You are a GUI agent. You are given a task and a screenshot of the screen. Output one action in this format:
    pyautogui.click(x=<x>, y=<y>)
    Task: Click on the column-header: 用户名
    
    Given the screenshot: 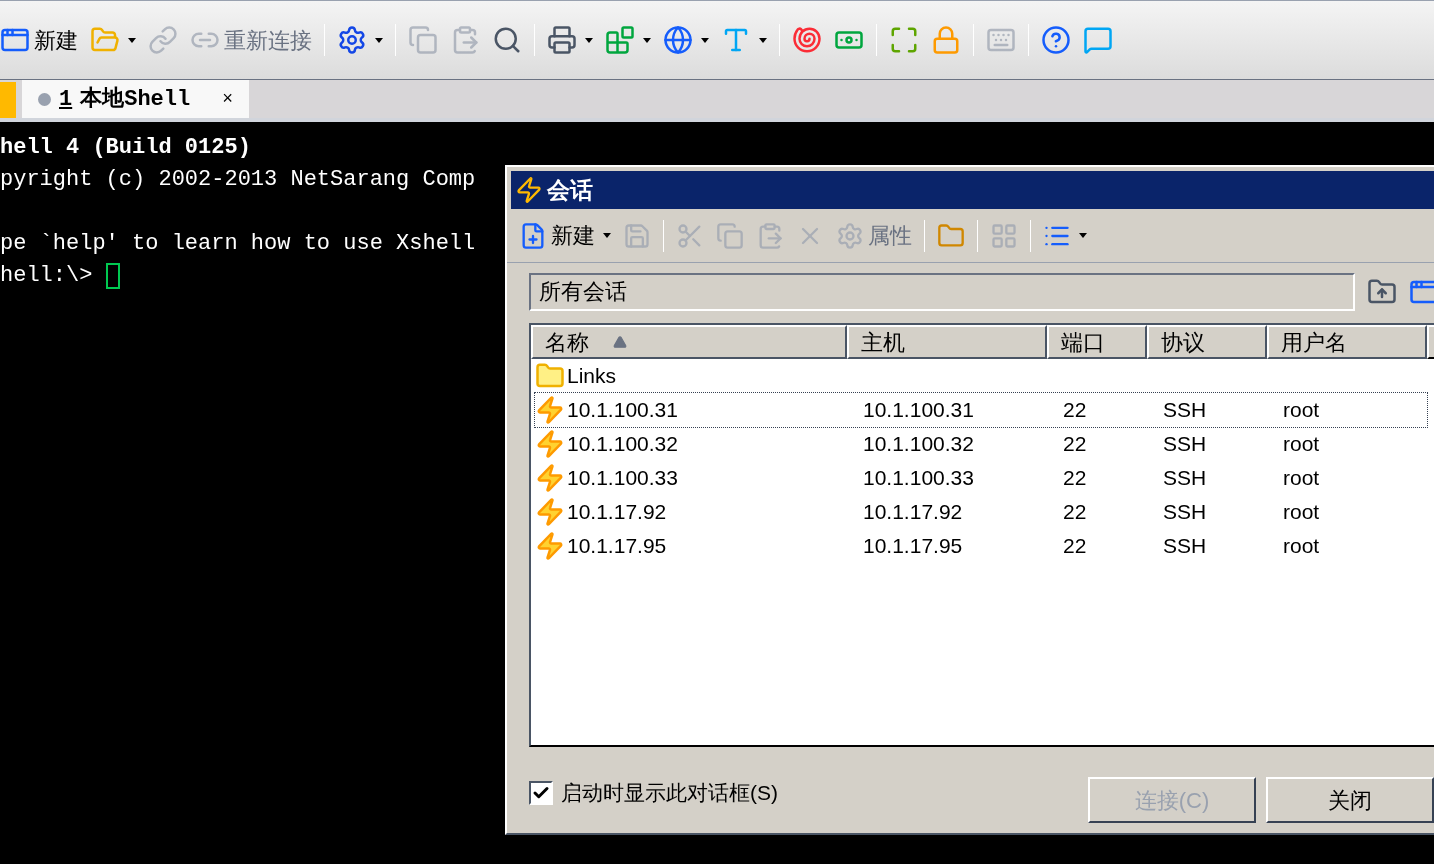 What is the action you would take?
    pyautogui.click(x=1347, y=342)
    